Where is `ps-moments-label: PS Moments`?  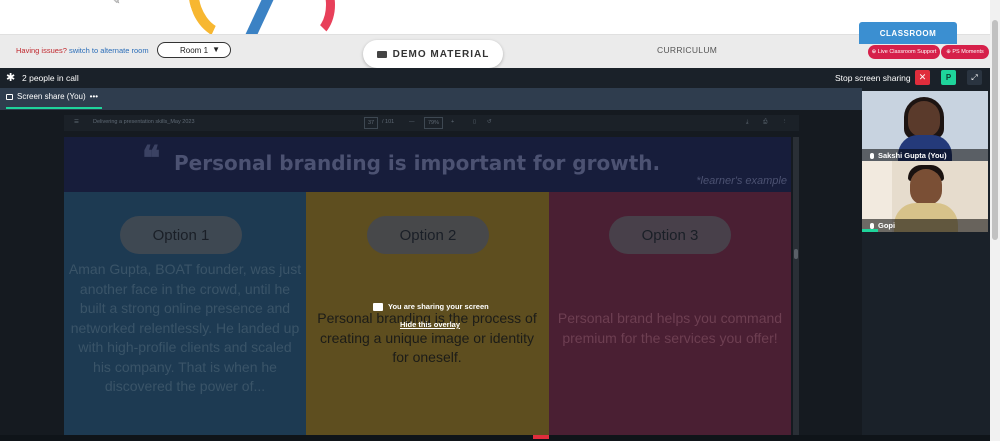
ps-moments-label: PS Moments is located at coordinates (968, 52).